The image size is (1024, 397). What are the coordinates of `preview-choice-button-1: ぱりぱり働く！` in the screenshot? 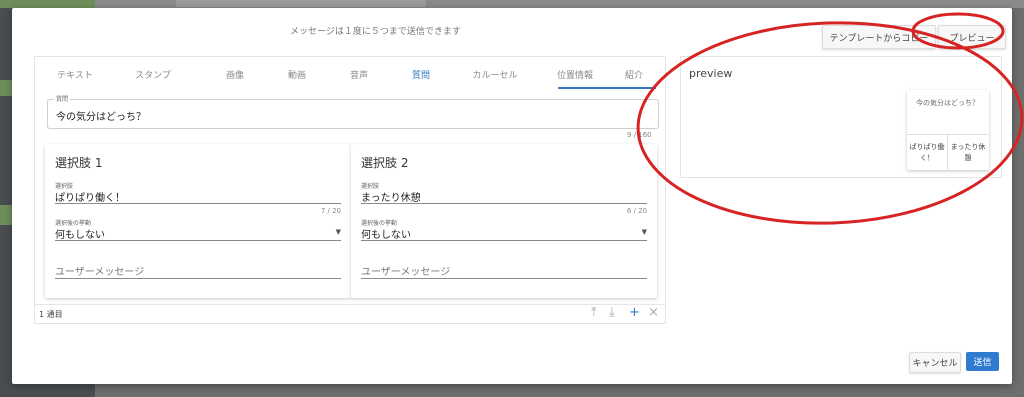 It's located at (927, 152).